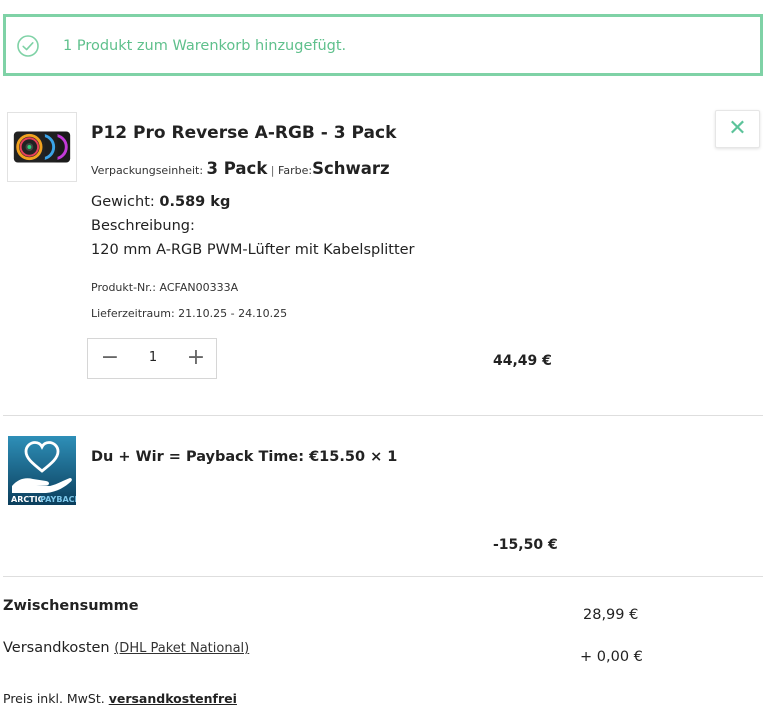  I want to click on product-weight: Gewicht: 0.589 kg, so click(160, 202).